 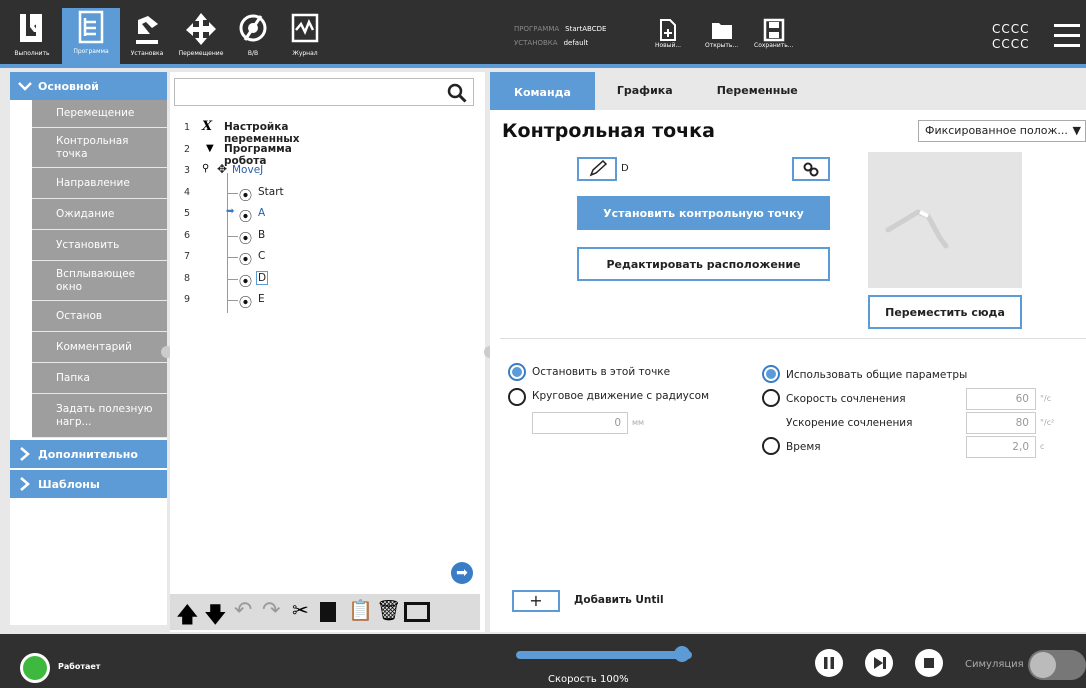 I want to click on bottom-bar: Работает Скорость 100% Симуляция, so click(x=543, y=661).